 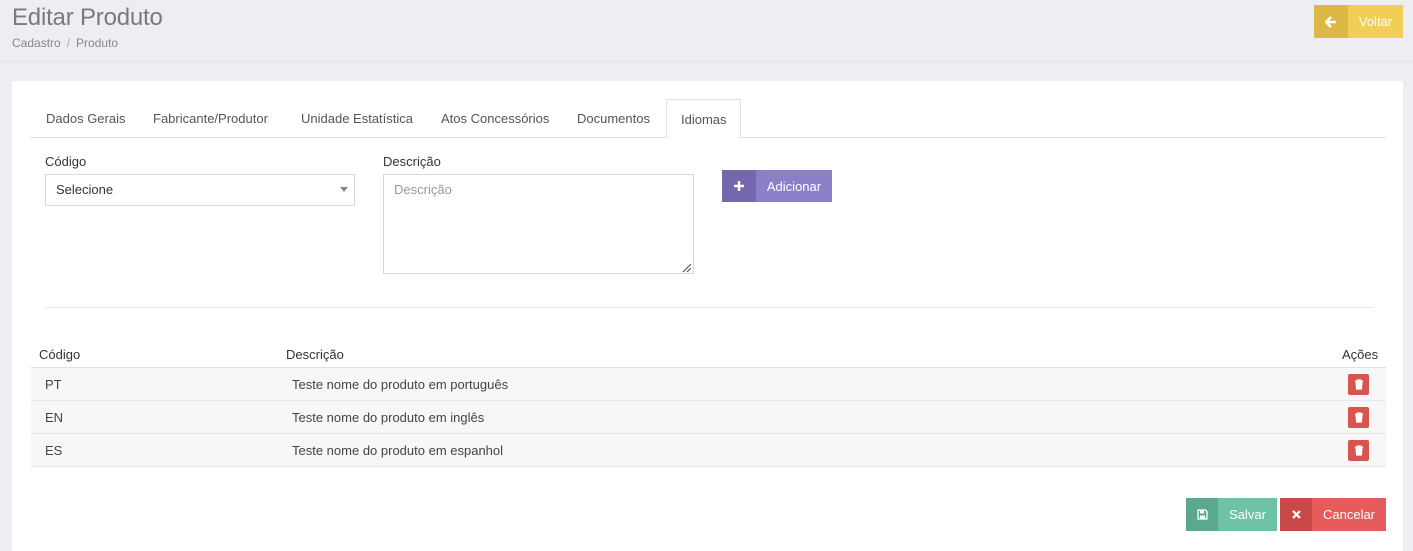 I want to click on tab-idiomas: Idiomas, so click(x=703, y=119).